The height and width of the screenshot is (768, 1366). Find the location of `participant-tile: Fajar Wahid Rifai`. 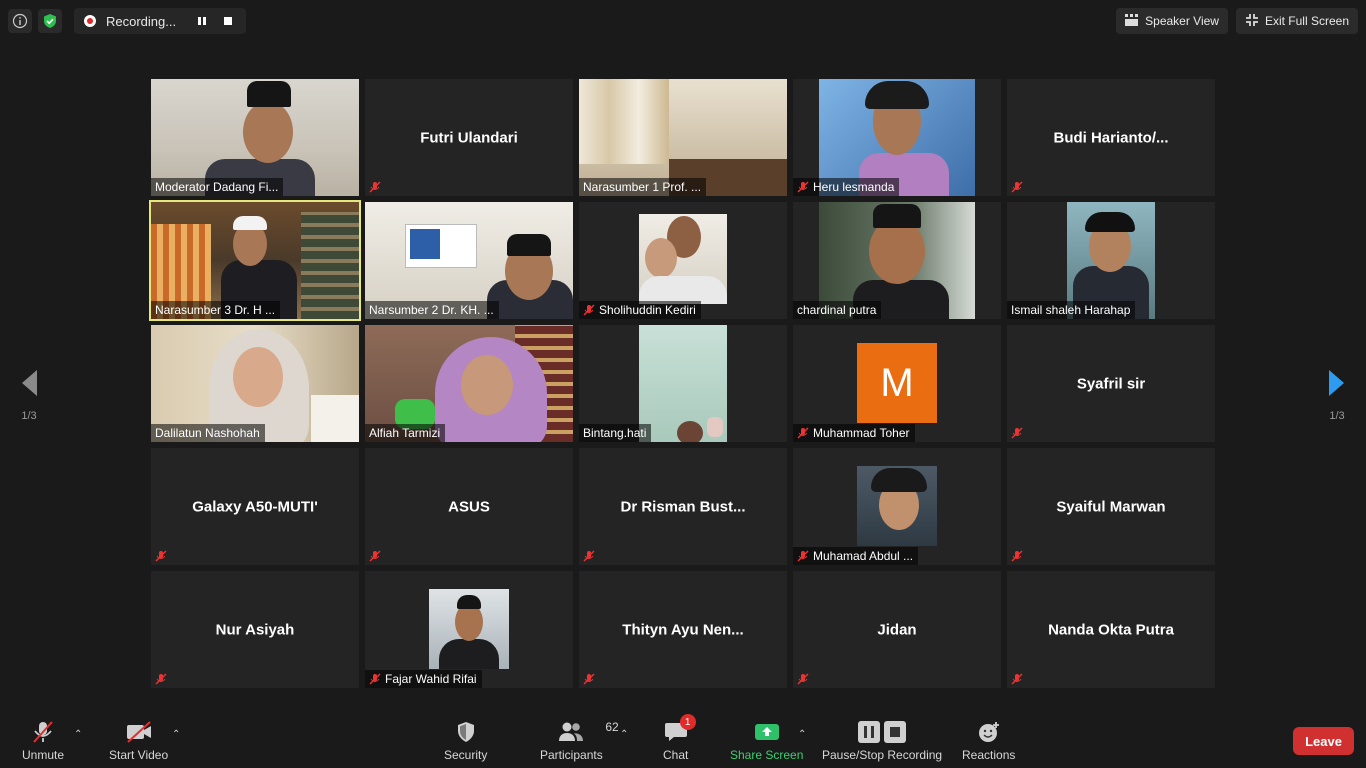

participant-tile: Fajar Wahid Rifai is located at coordinates (469, 629).